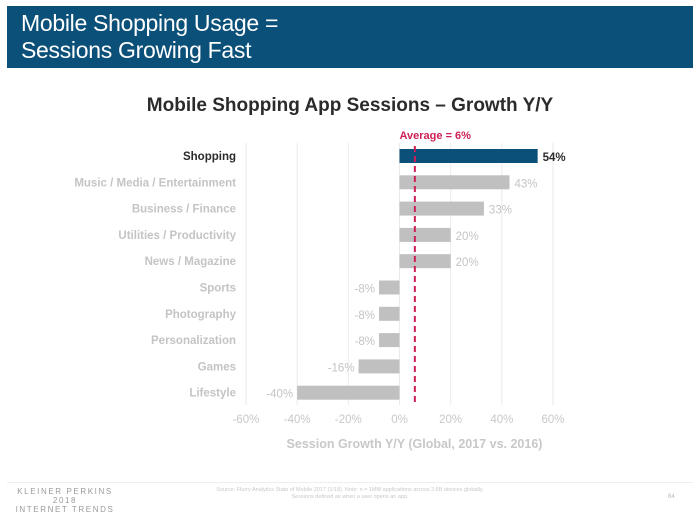  Describe the element at coordinates (65, 491) in the screenshot. I see `logo-line-1: KLEINER PERKINS` at that location.